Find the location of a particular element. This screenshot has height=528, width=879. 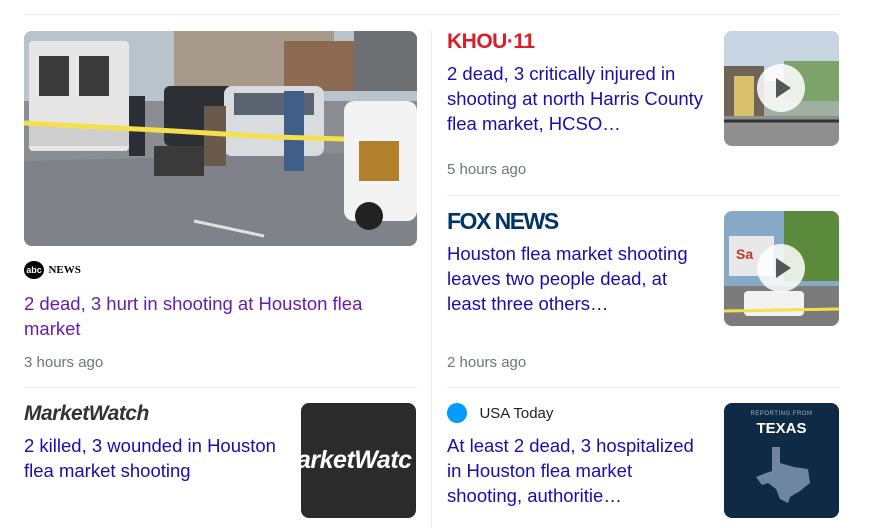

thumbnail-logo-text: arketWatc is located at coordinates (356, 460).